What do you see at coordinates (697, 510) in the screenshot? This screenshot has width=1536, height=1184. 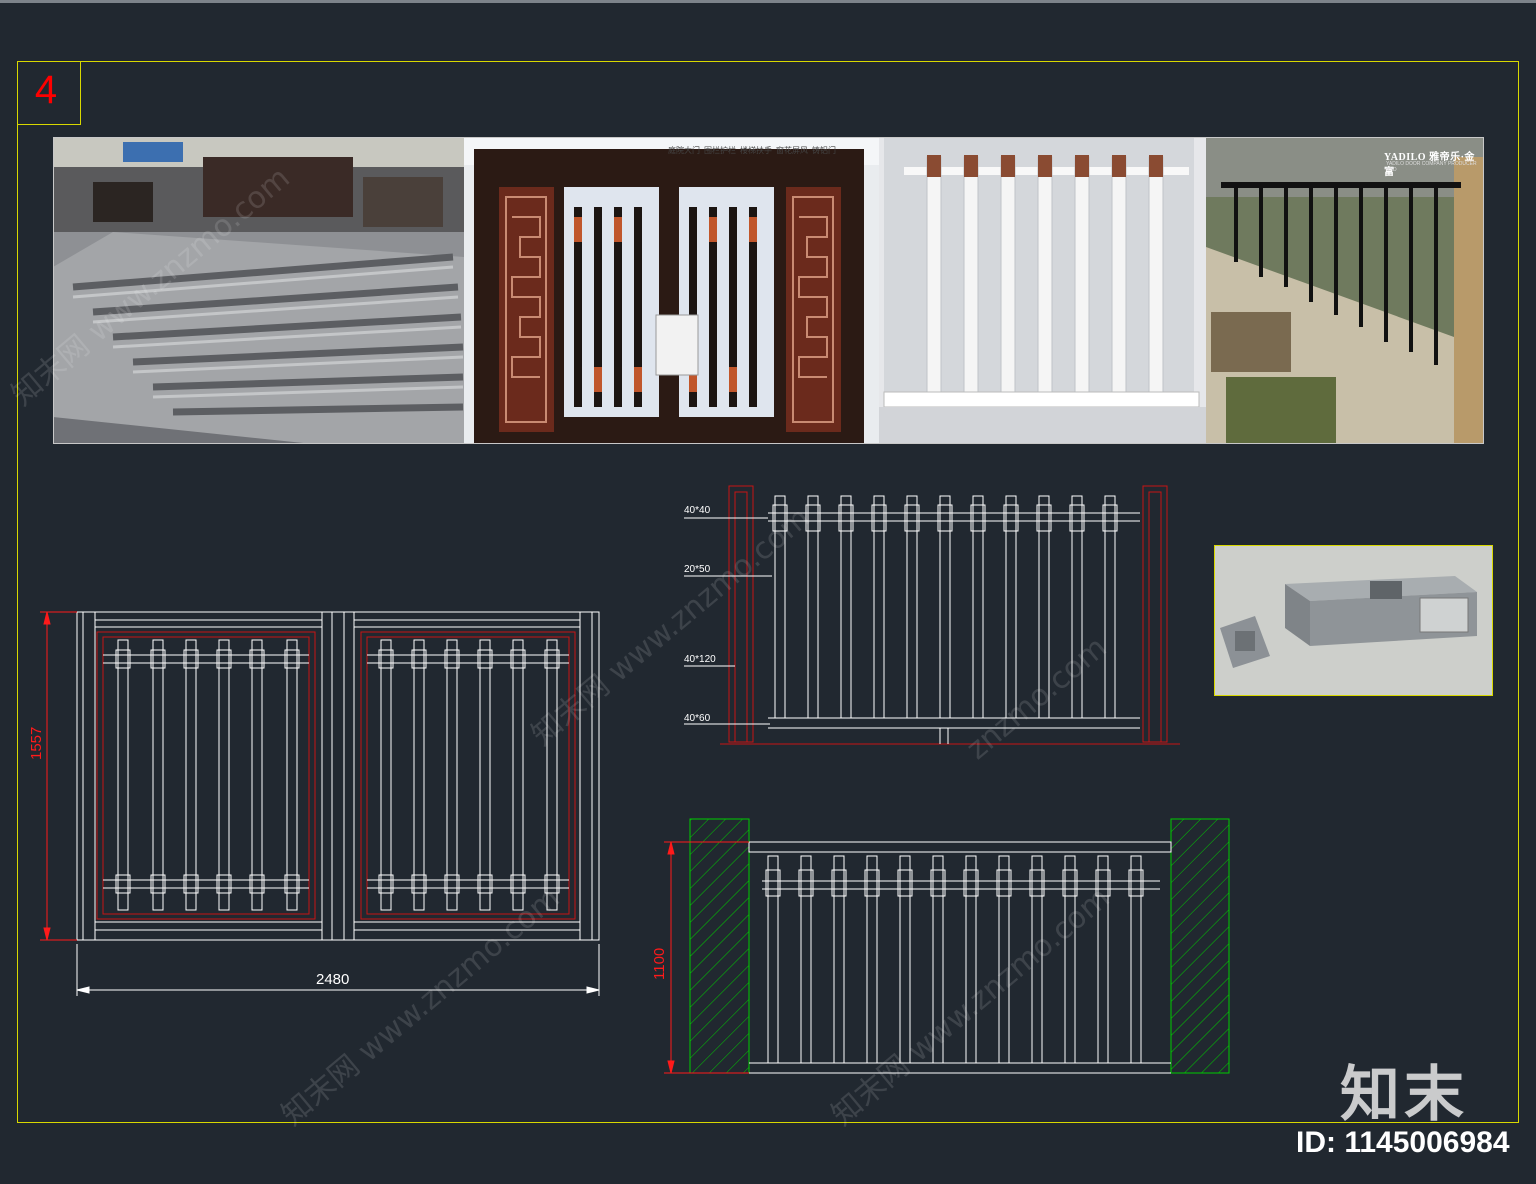 I see `spec-label-top-rail: 40*40` at bounding box center [697, 510].